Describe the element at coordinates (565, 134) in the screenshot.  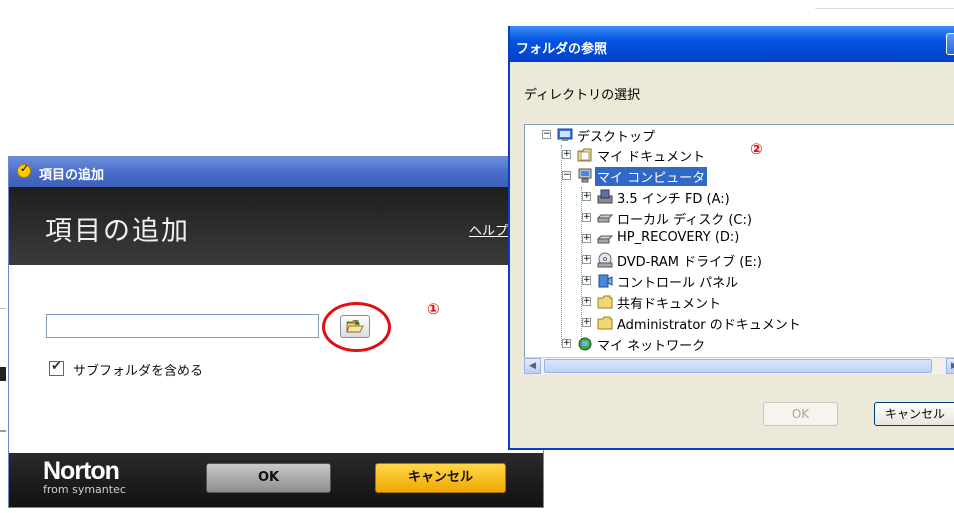
I see `desktop-icon` at that location.